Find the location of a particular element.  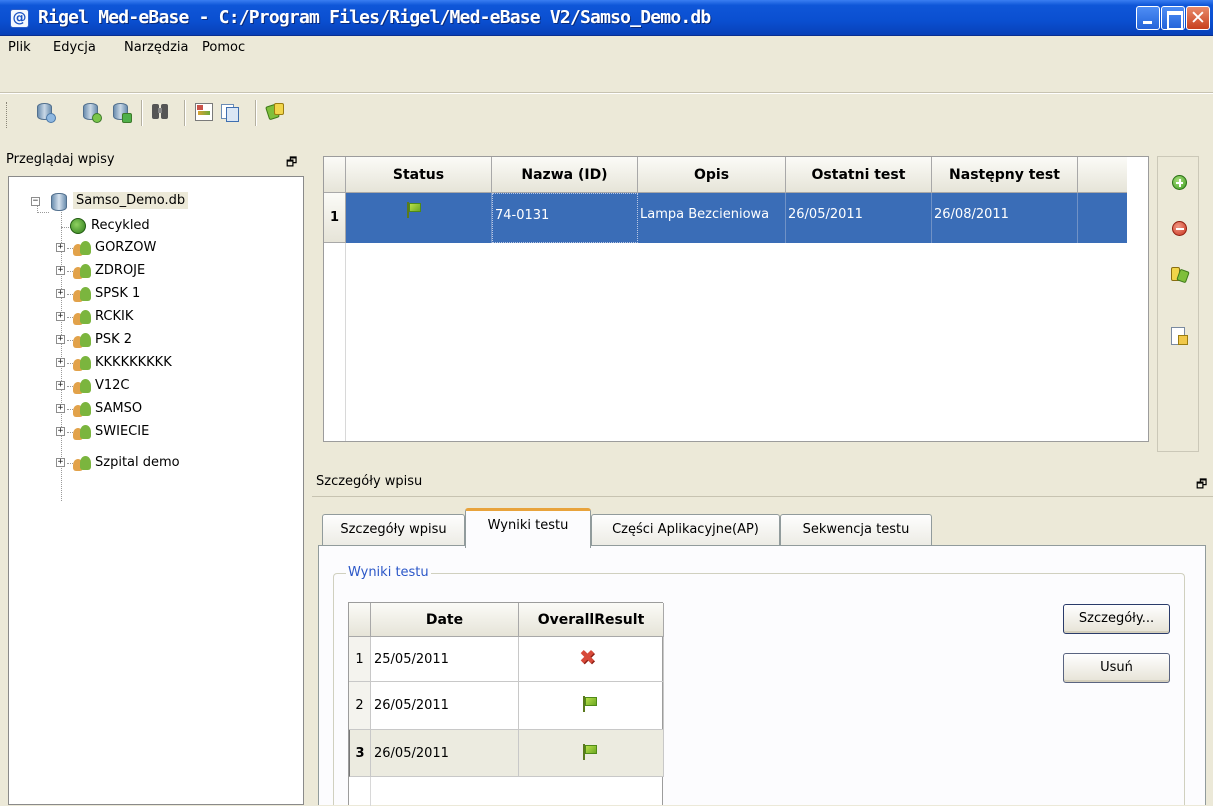

details-panel-title: Szczegóły wpisu is located at coordinates (369, 481).